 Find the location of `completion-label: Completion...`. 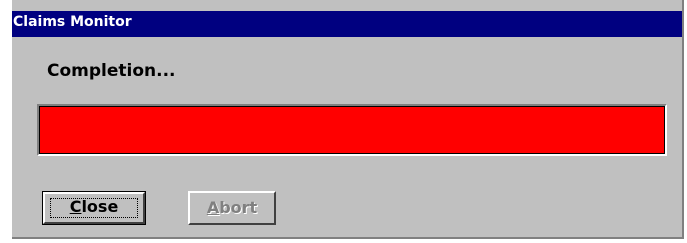

completion-label: Completion... is located at coordinates (111, 71).